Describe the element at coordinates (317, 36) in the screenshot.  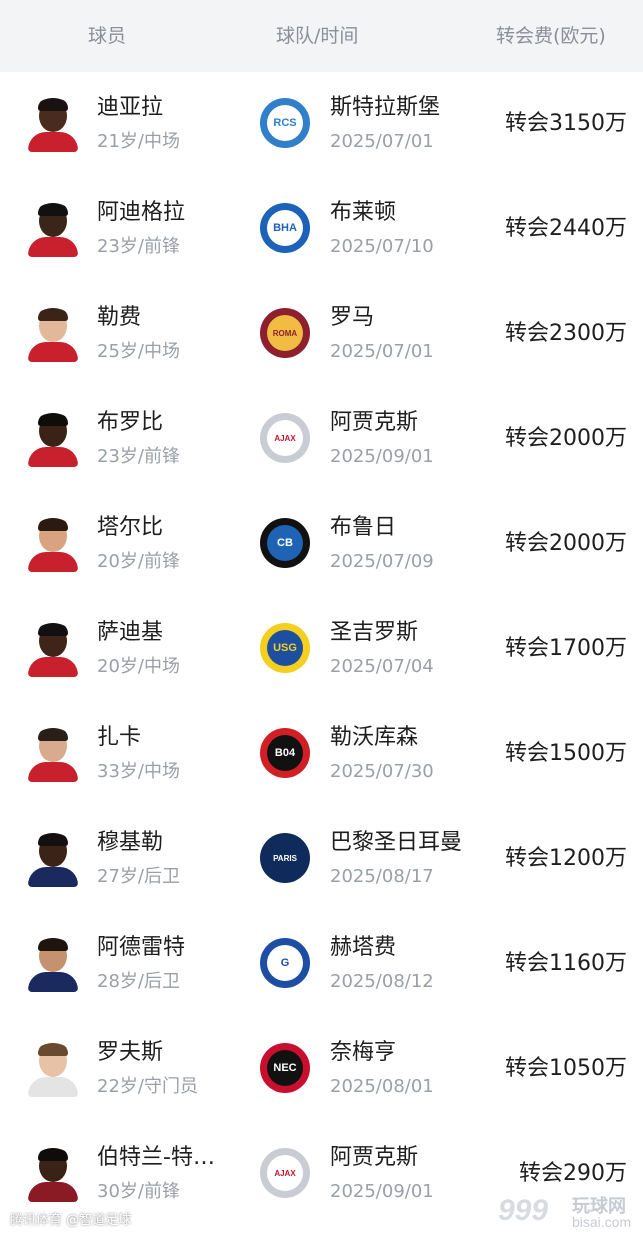
I see `column-header-team-date: 球队/时间` at that location.